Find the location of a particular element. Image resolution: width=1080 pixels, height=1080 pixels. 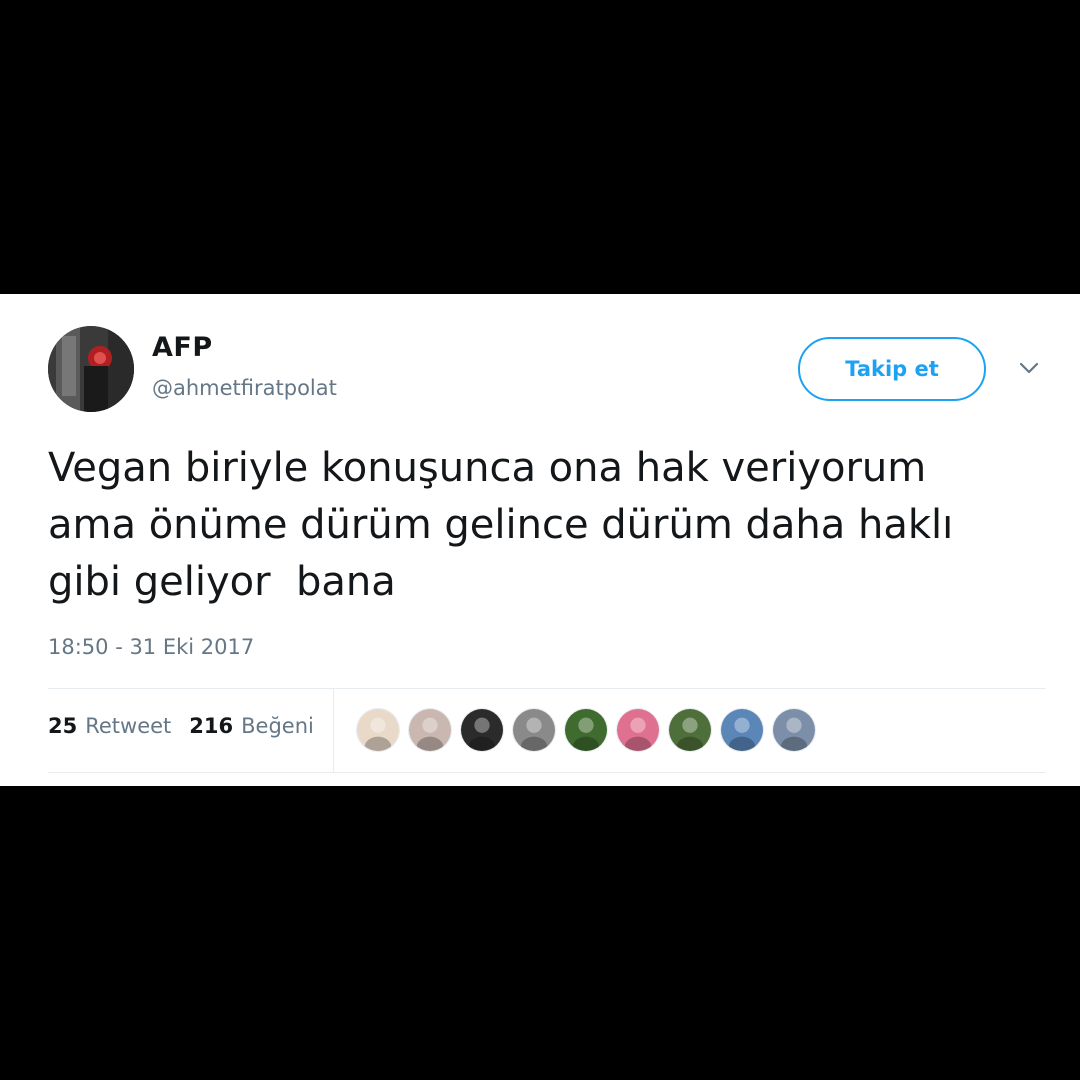

tweet-timestamp: 18:50 - 31 Eki 2017 is located at coordinates (151, 647).